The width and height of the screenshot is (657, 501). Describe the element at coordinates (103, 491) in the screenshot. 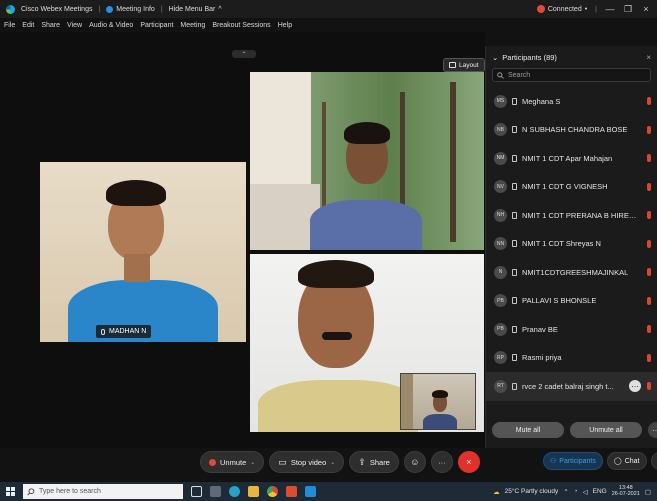

I see `taskbar-search-input: Type here to search` at that location.